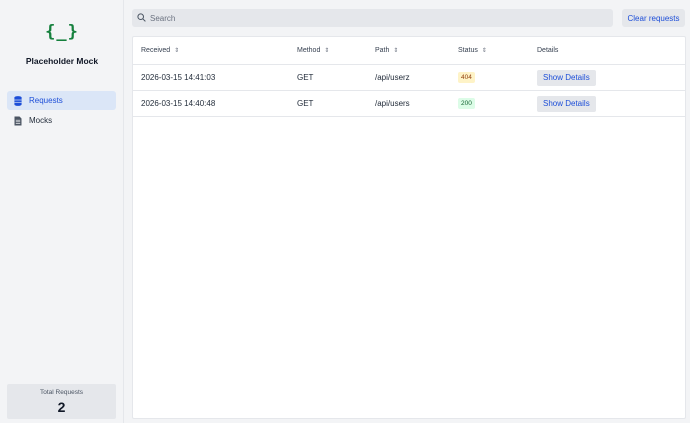 The height and width of the screenshot is (423, 690). I want to click on column-header-label: Details, so click(548, 50).